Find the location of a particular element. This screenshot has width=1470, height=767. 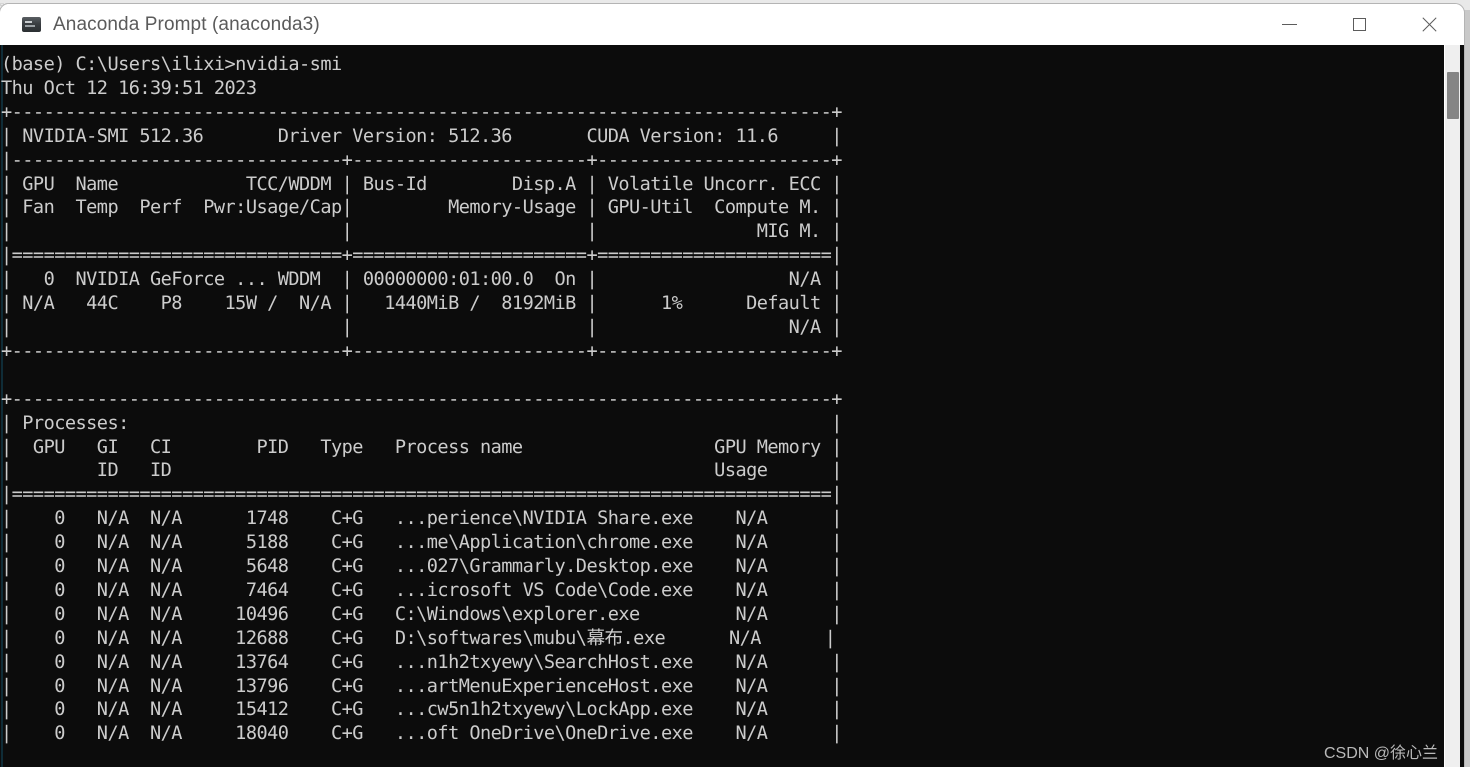

minimize-icon is located at coordinates (1289, 24).